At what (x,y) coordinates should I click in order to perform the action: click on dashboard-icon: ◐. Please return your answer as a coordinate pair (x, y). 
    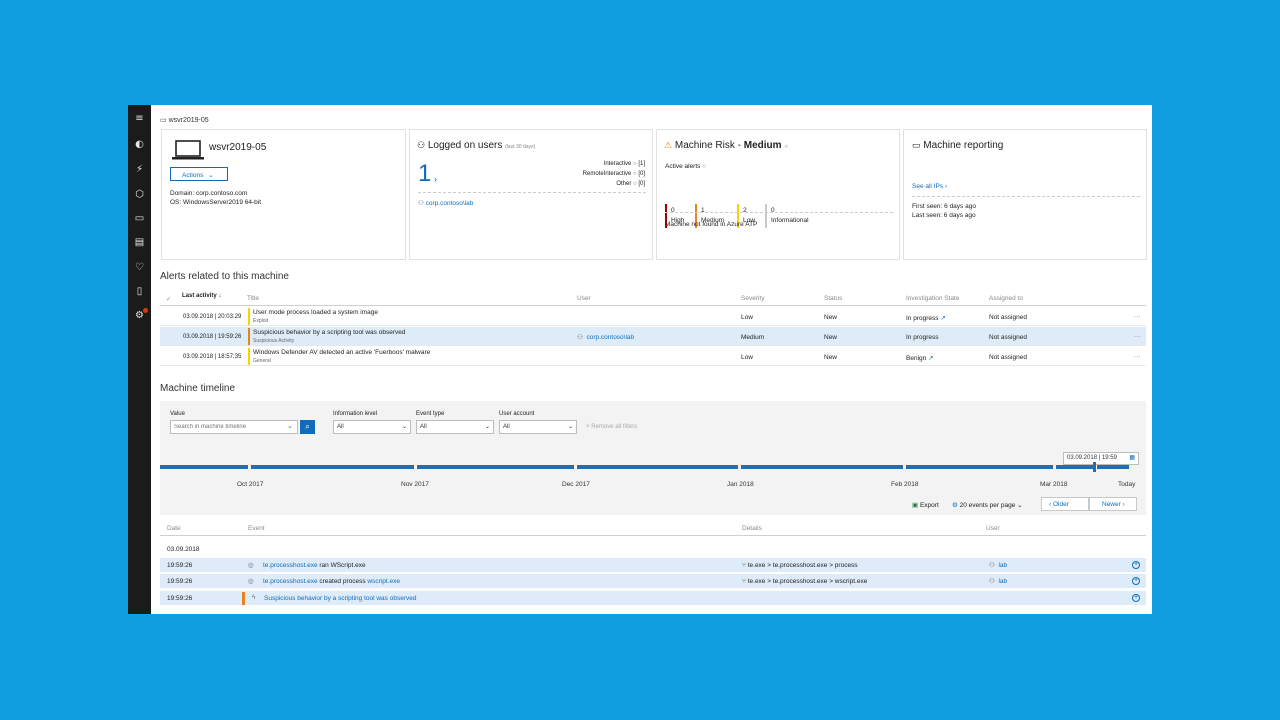
    Looking at the image, I should click on (139, 144).